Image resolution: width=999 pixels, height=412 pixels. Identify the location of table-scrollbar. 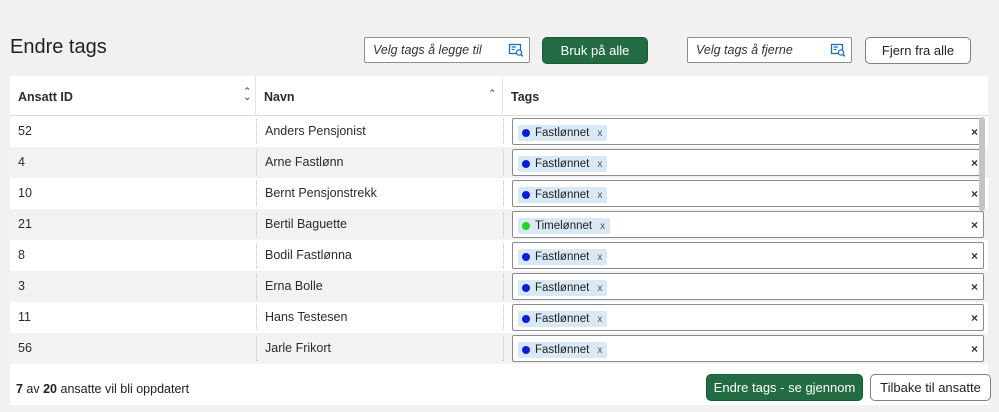
(982, 164).